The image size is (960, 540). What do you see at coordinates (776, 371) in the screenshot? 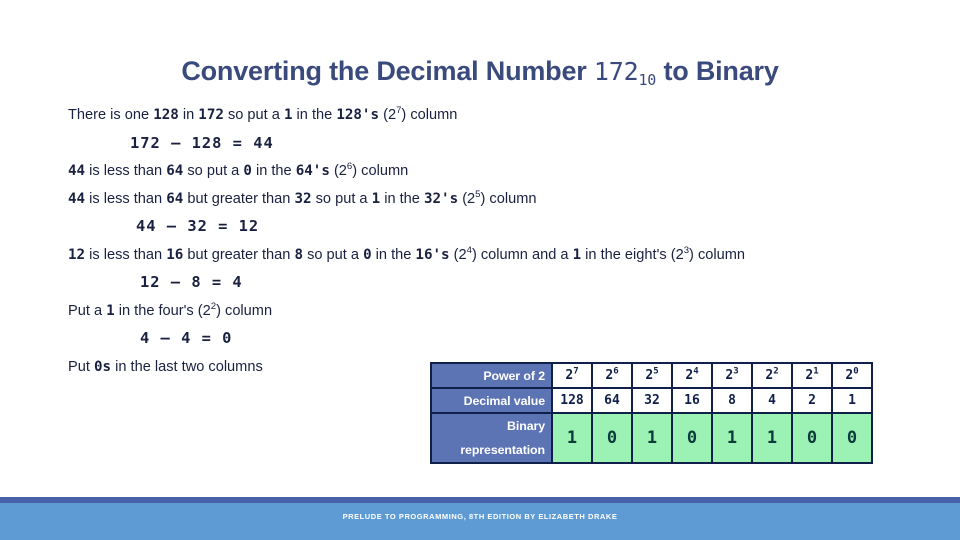
I see `power-exponent-5: 2` at bounding box center [776, 371].